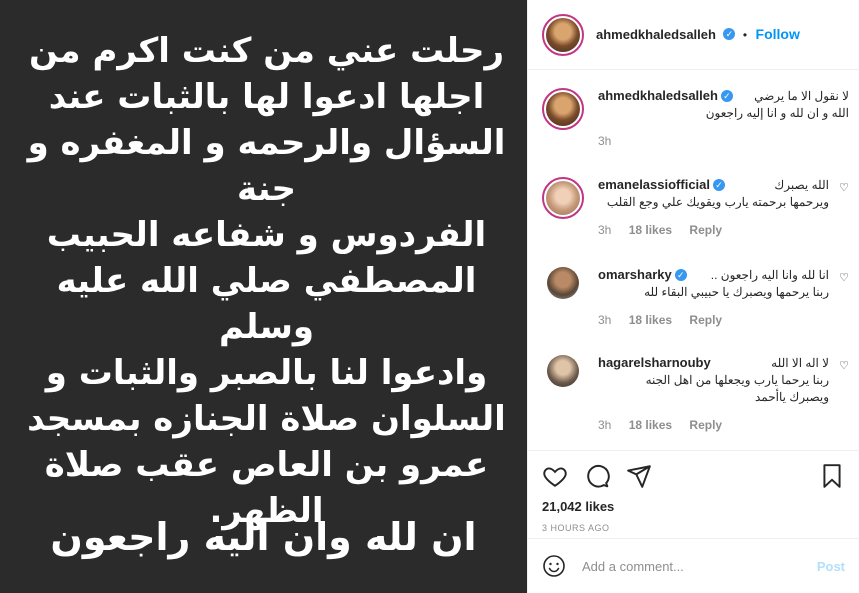  Describe the element at coordinates (693, 494) in the screenshot. I see `post-actions: 21,042 likes 3 HOURS AGO` at that location.